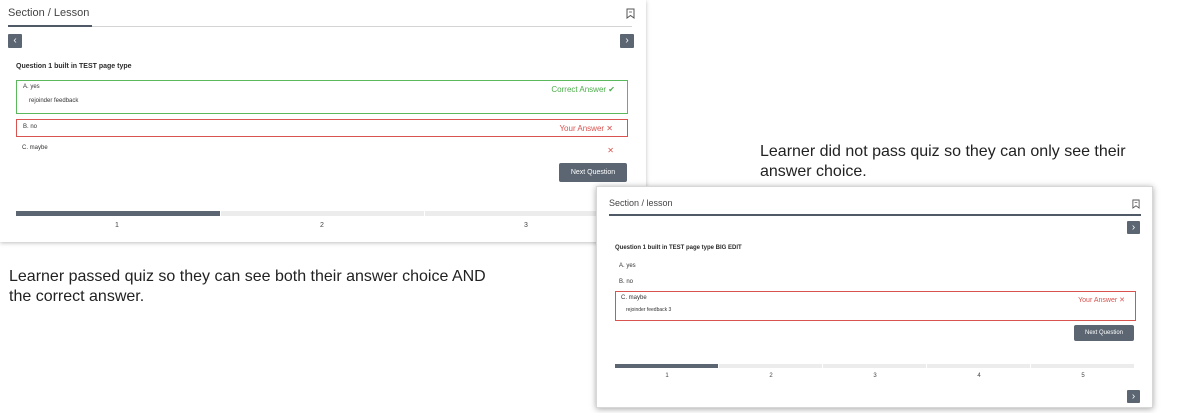 The image size is (1177, 413). What do you see at coordinates (627, 266) in the screenshot?
I see `option-a: A. yes` at bounding box center [627, 266].